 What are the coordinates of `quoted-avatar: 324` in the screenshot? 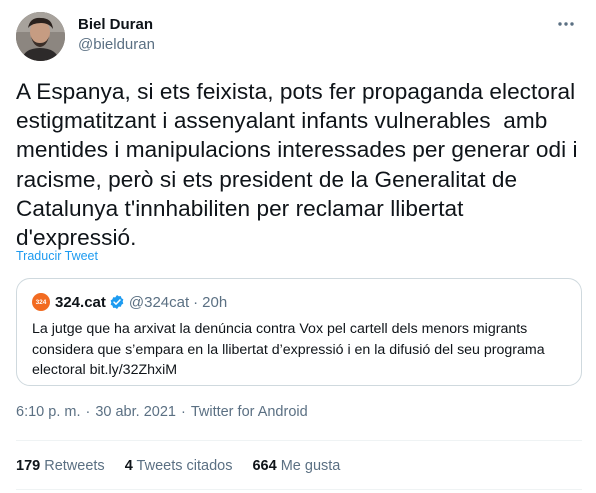 It's located at (41, 302).